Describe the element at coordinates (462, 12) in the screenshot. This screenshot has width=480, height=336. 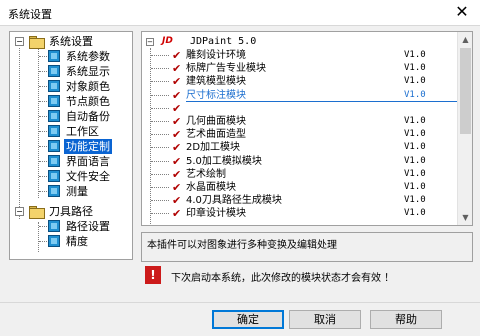
I see `close-icon: ✕` at that location.